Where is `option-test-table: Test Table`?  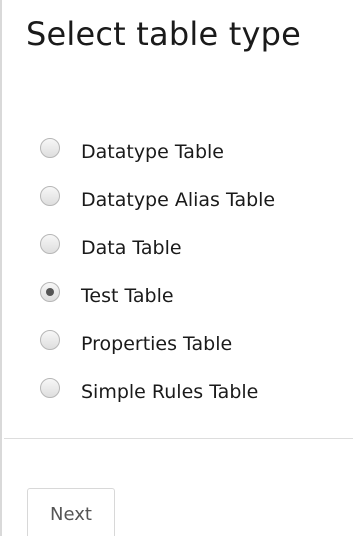
option-test-table: Test Table is located at coordinates (195, 296).